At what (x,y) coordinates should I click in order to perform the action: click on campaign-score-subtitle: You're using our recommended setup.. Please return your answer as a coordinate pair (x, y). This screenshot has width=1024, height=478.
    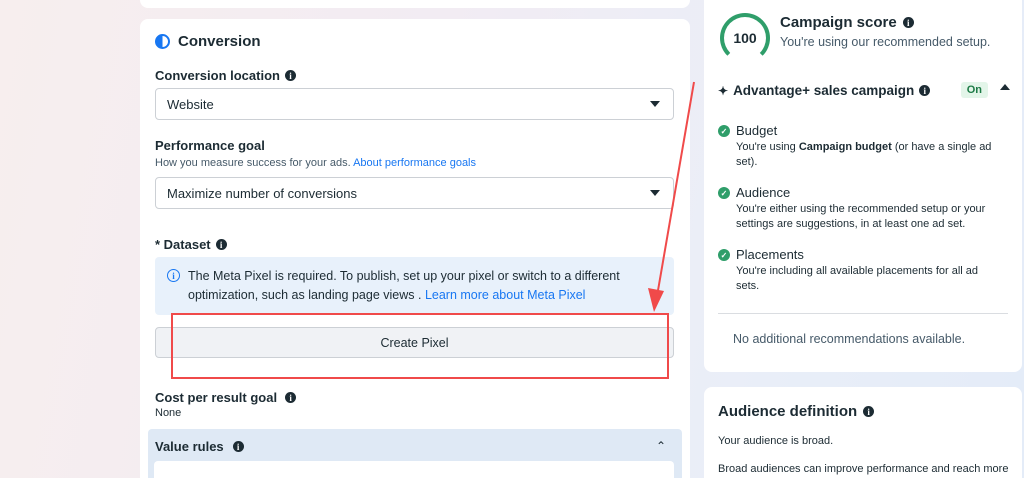
    Looking at the image, I should click on (885, 42).